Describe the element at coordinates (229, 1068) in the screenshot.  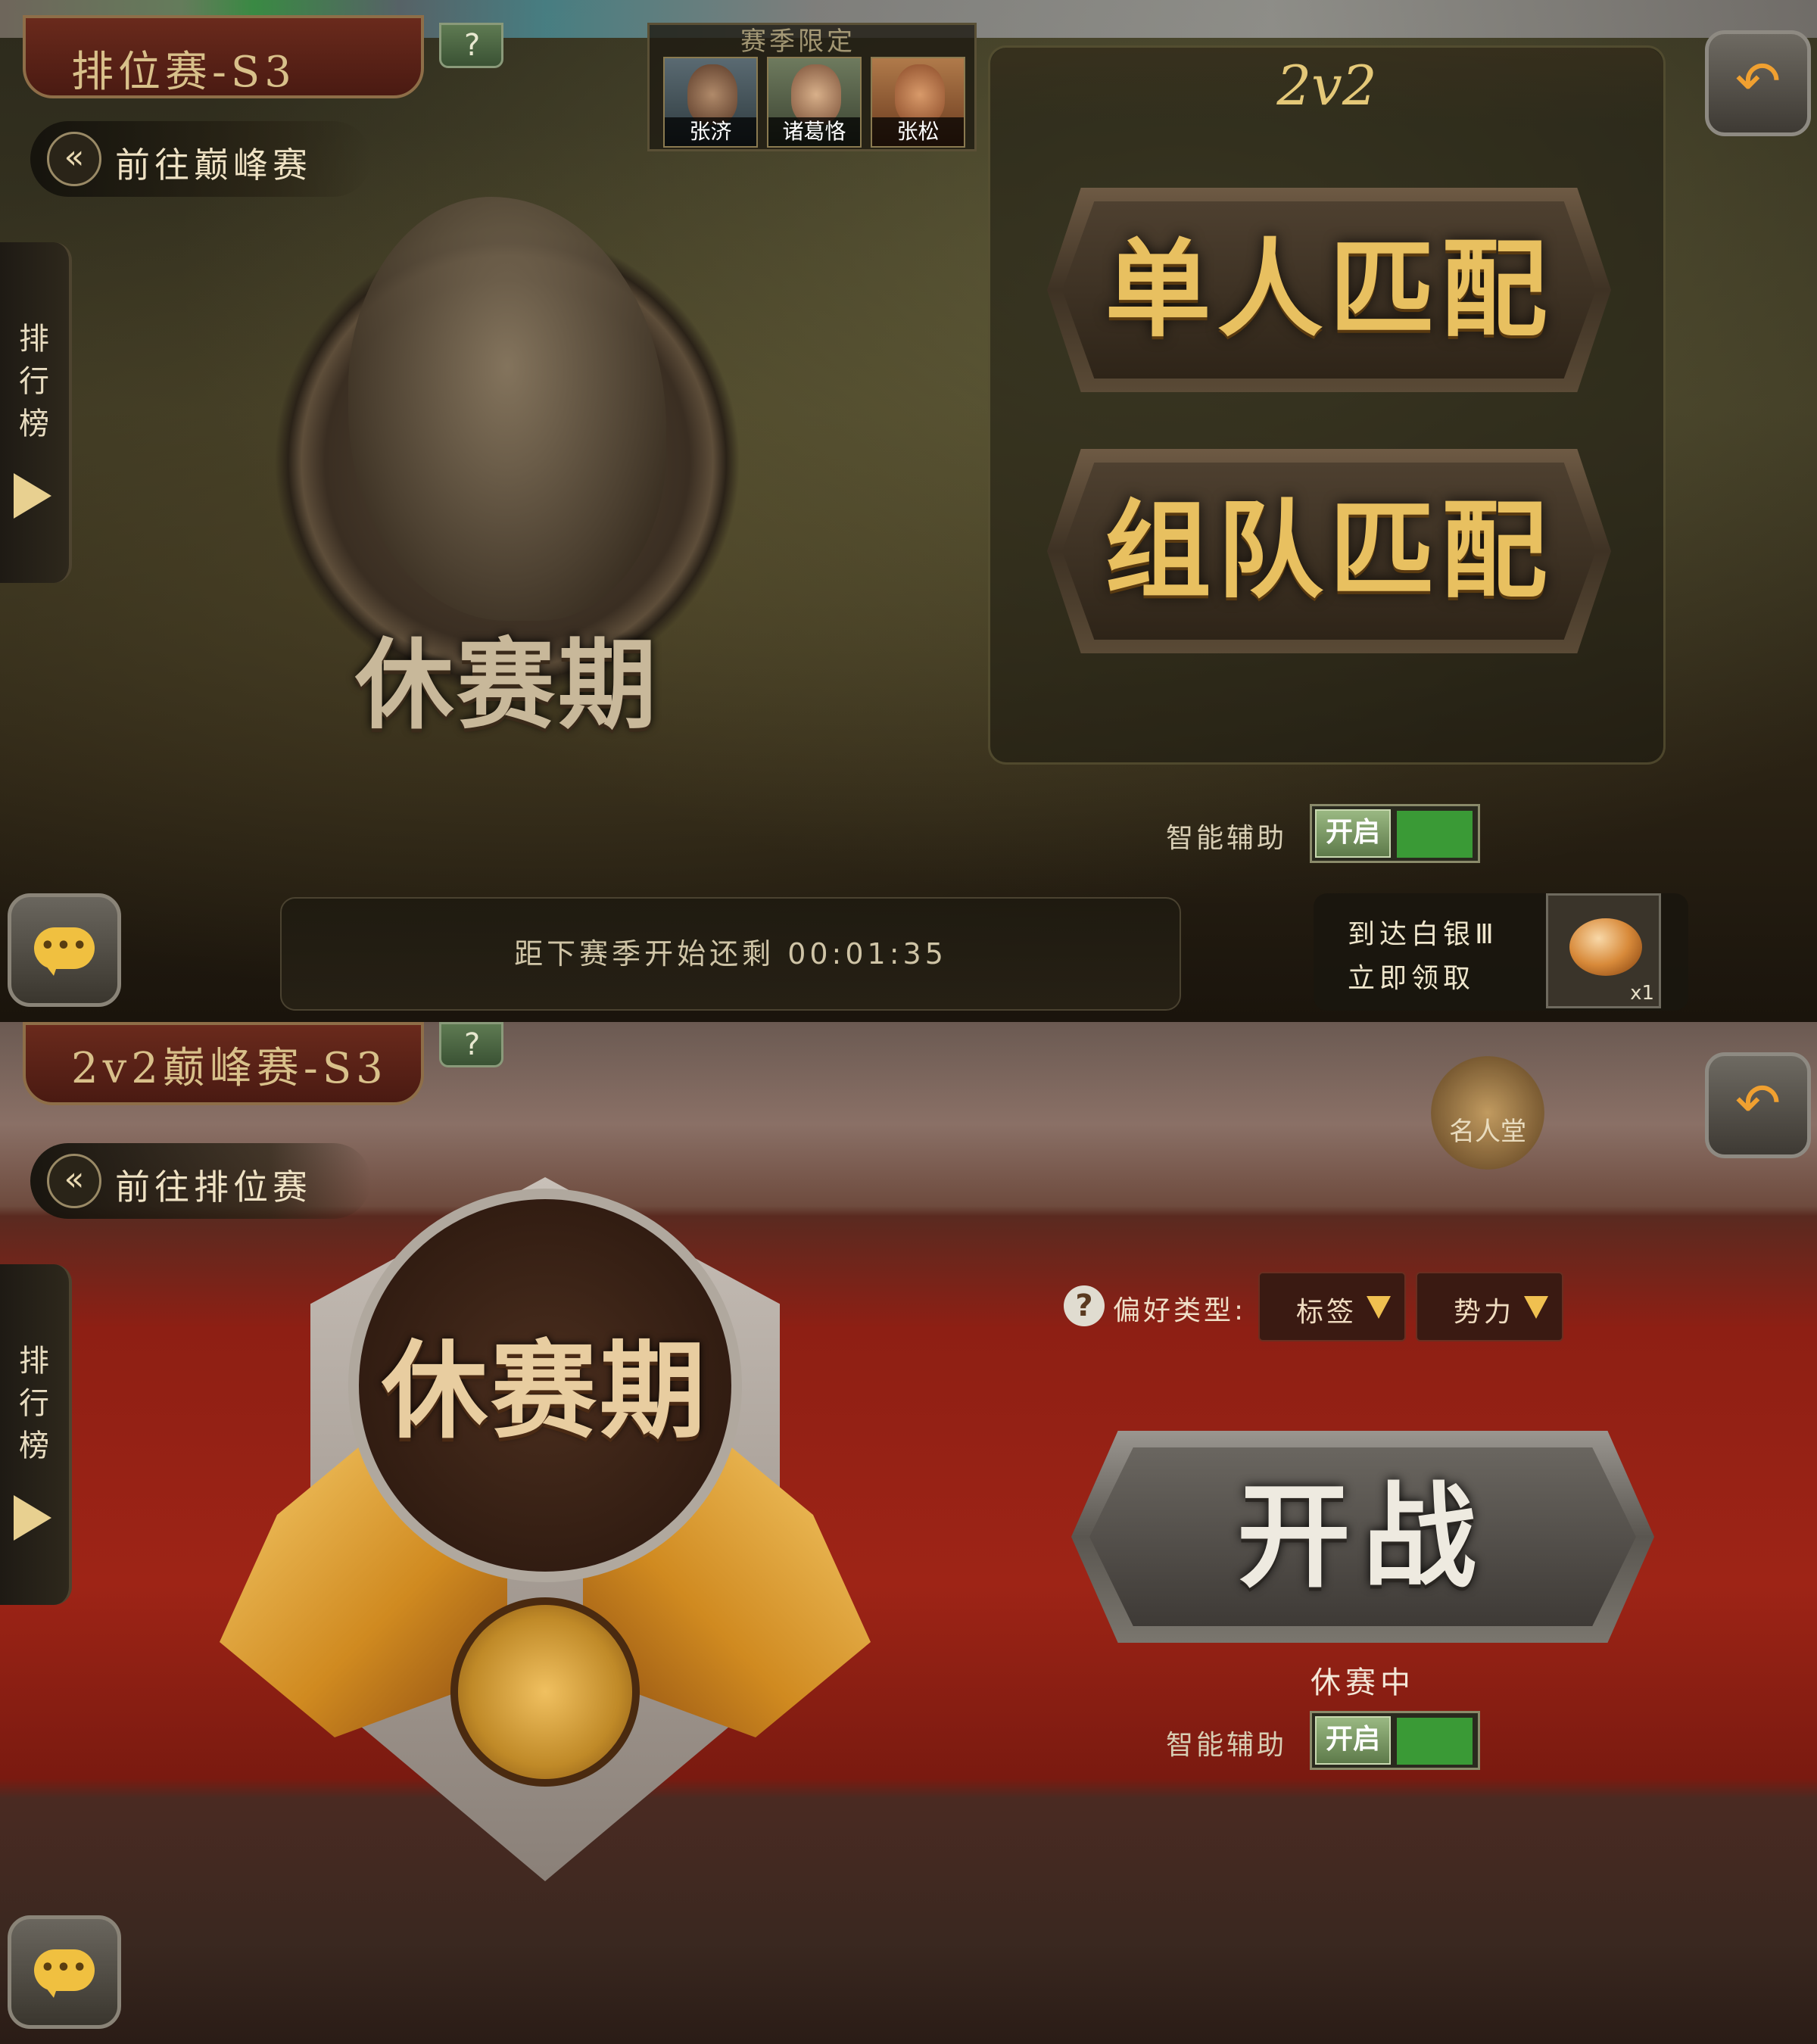
I see `season-title: 2v2巅峰赛-S3` at that location.